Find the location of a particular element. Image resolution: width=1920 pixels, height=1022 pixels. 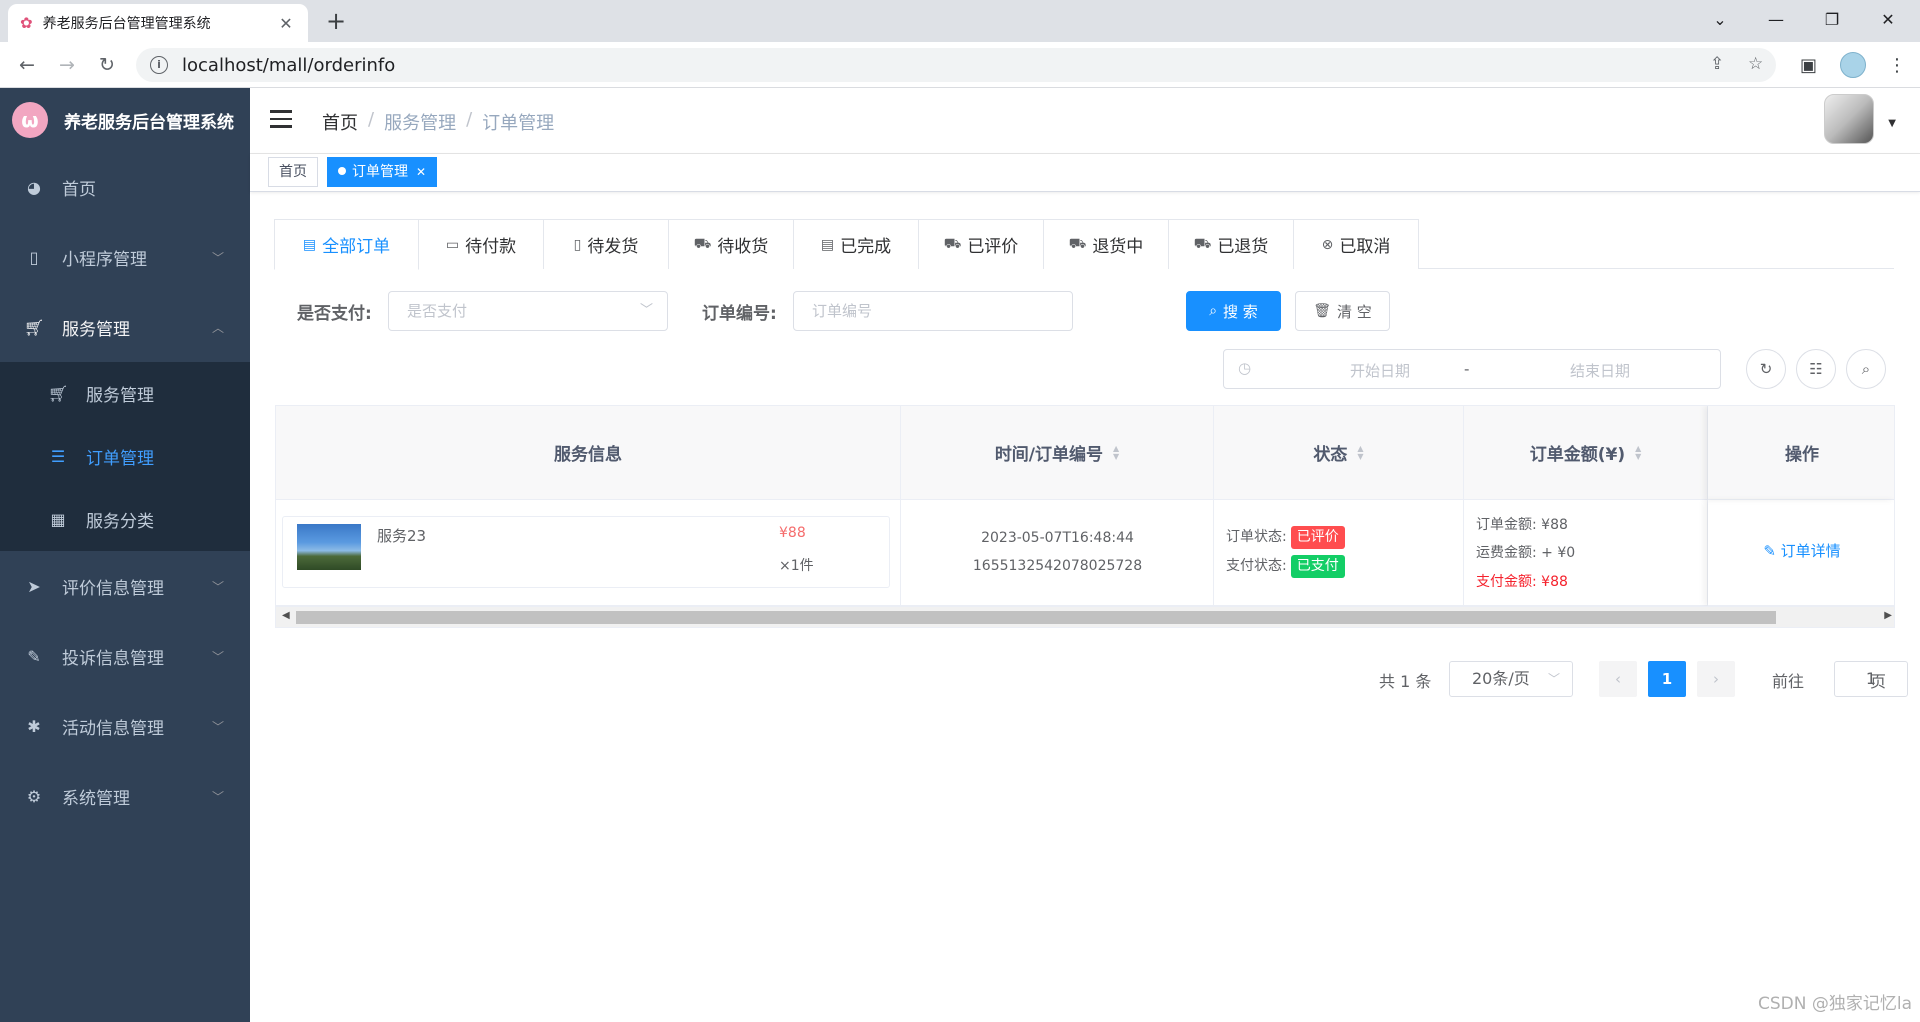

columns-button: ☷ is located at coordinates (1816, 369).